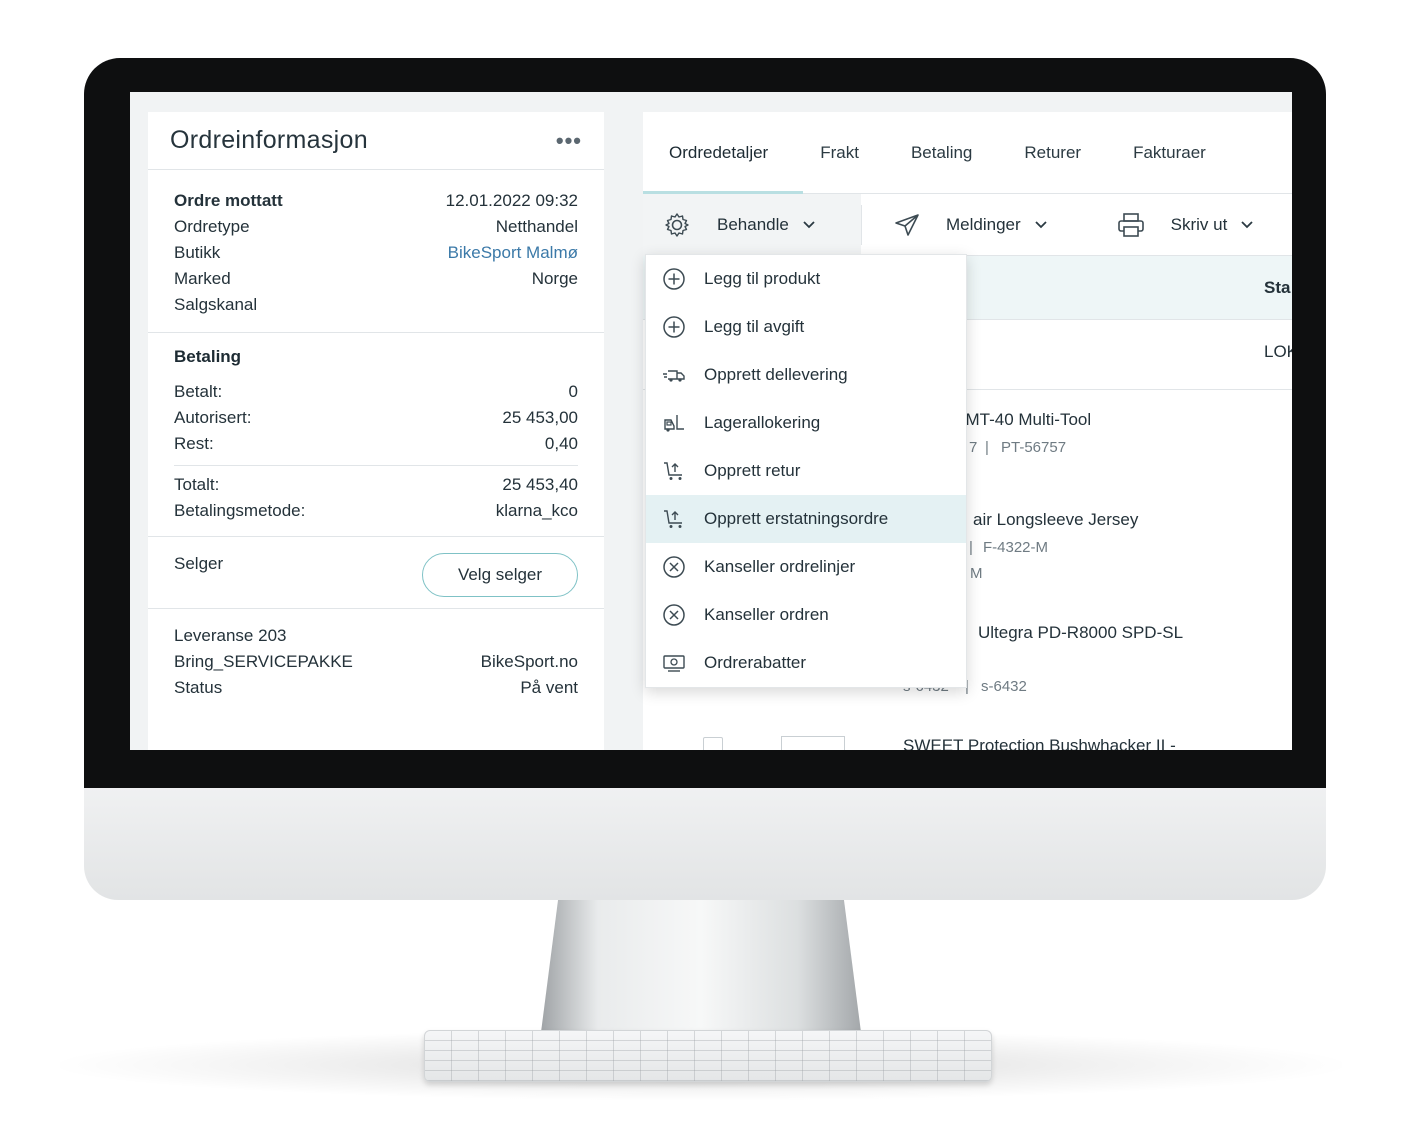  What do you see at coordinates (376, 201) in the screenshot?
I see `detail-row: Ordre mottatt 12.01.2022 09:32` at bounding box center [376, 201].